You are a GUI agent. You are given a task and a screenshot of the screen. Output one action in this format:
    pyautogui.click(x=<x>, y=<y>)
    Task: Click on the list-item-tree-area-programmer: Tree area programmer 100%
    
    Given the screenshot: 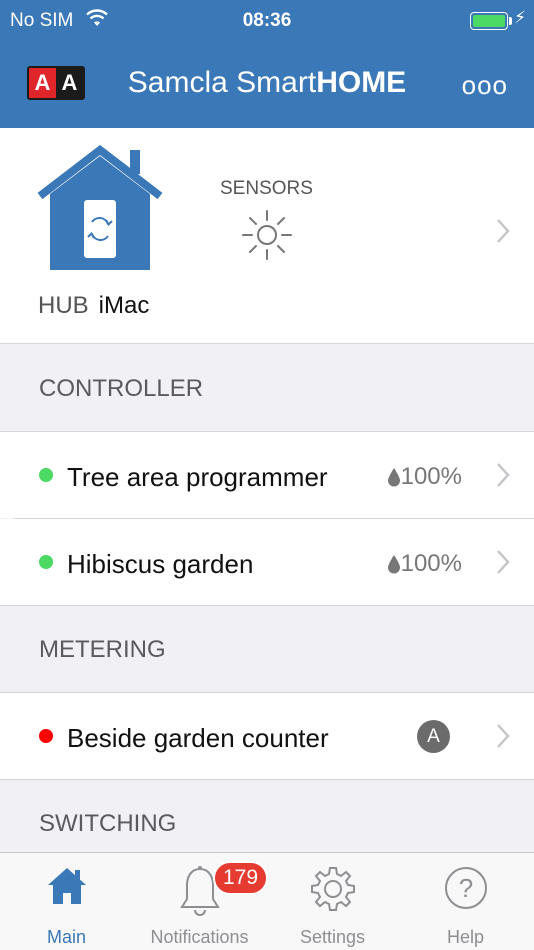 What is the action you would take?
    pyautogui.click(x=267, y=475)
    